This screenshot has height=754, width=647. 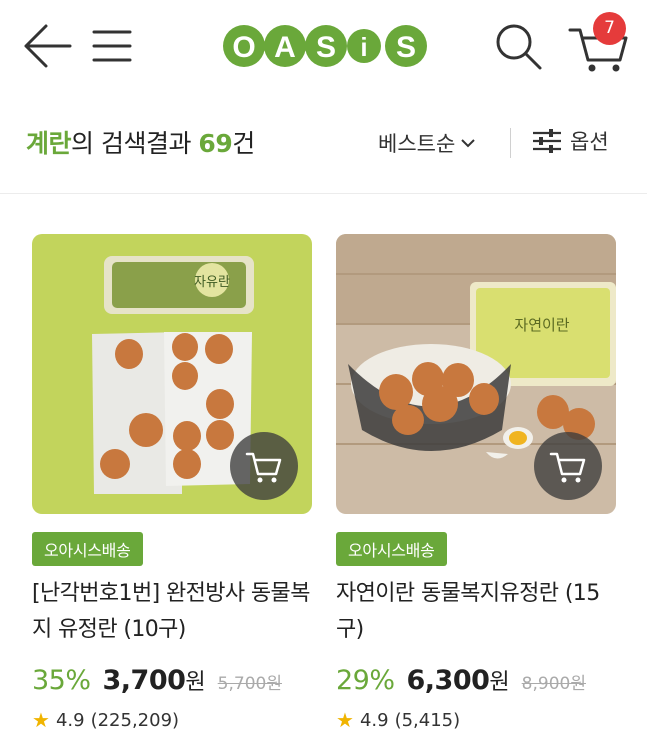 I want to click on hamburger-menu-icon, so click(x=112, y=46).